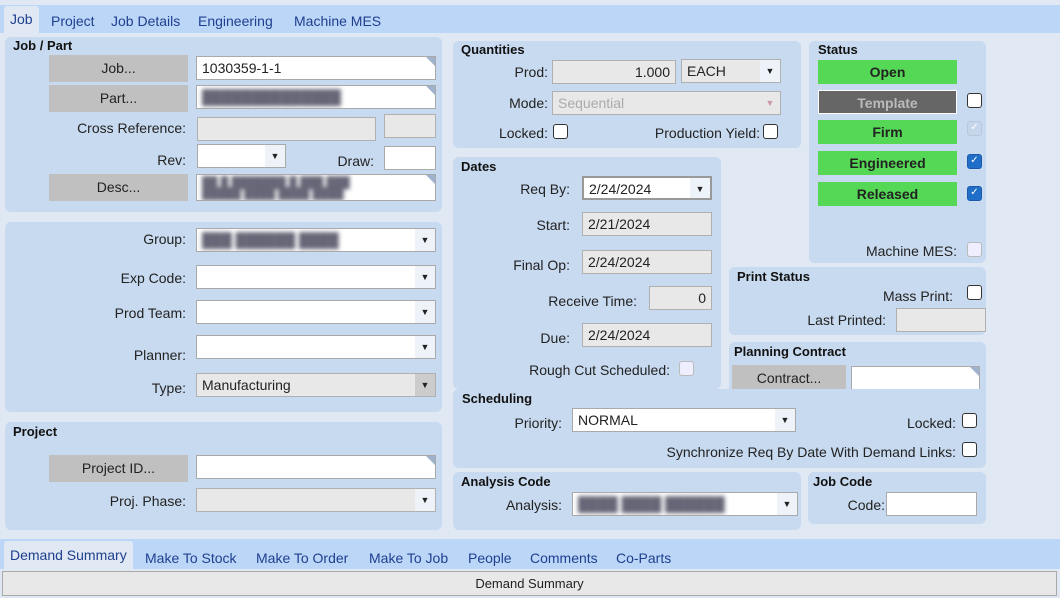  What do you see at coordinates (164, 239) in the screenshot?
I see `group-label: Group:` at bounding box center [164, 239].